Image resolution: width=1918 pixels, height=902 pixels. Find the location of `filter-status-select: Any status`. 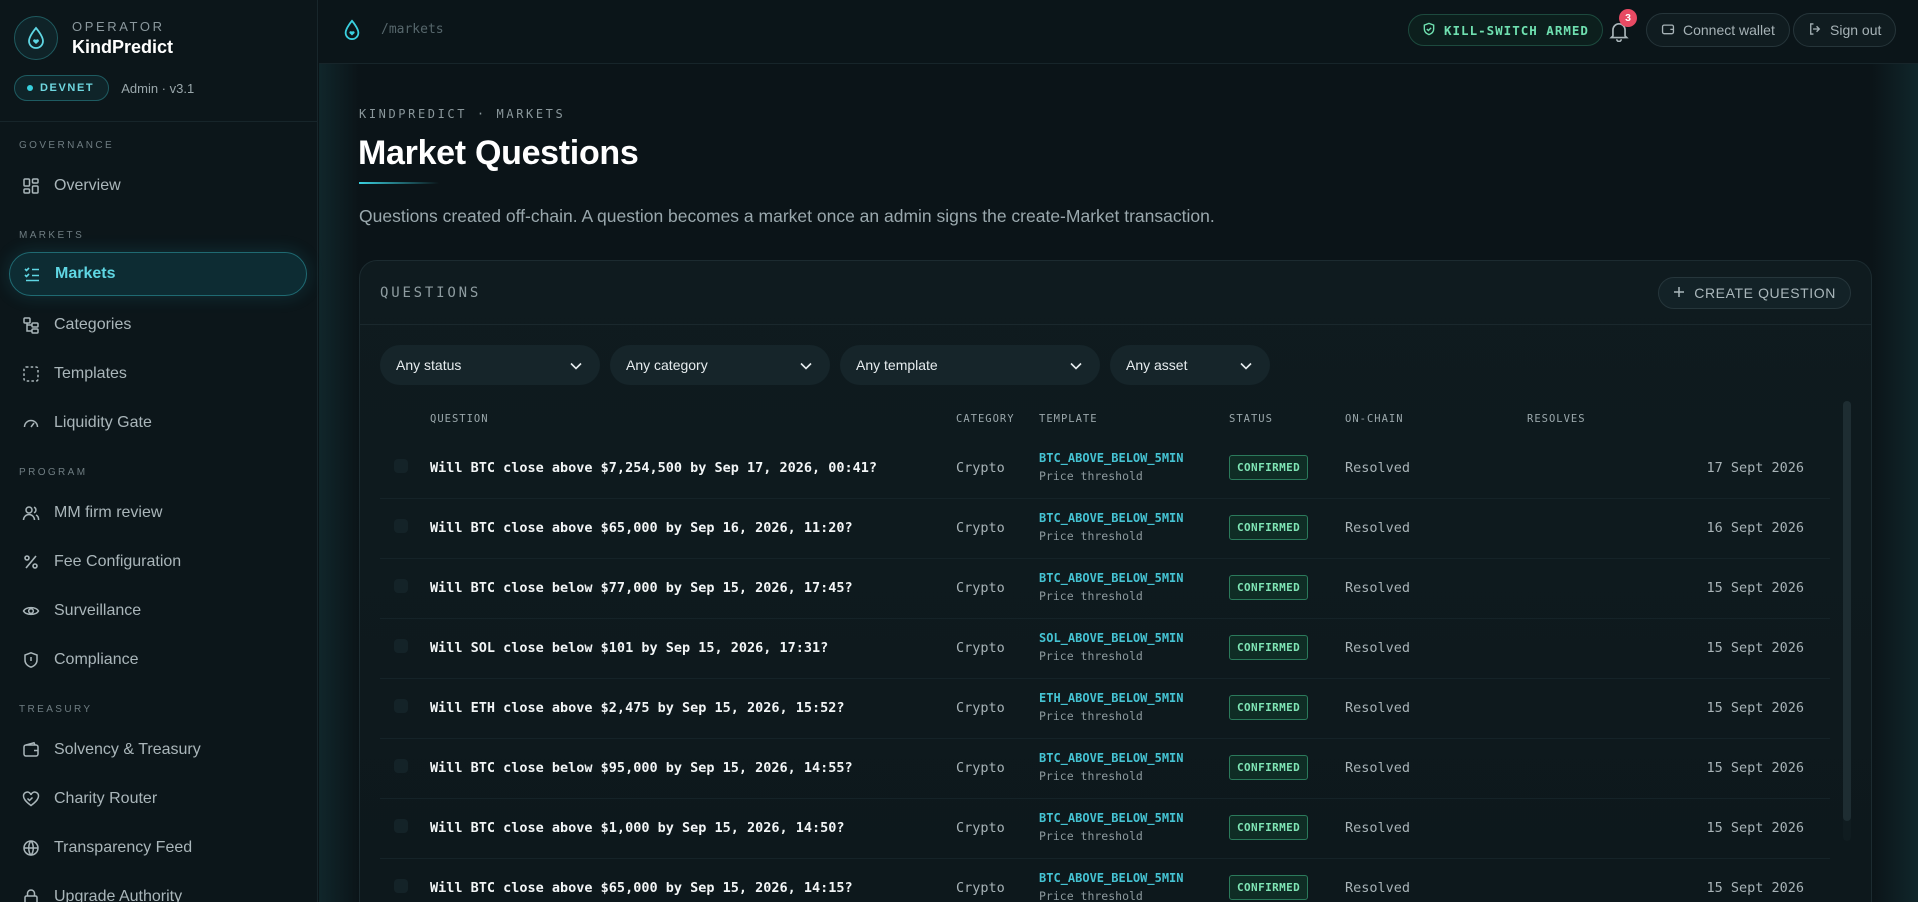

filter-status-select: Any status is located at coordinates (490, 365).